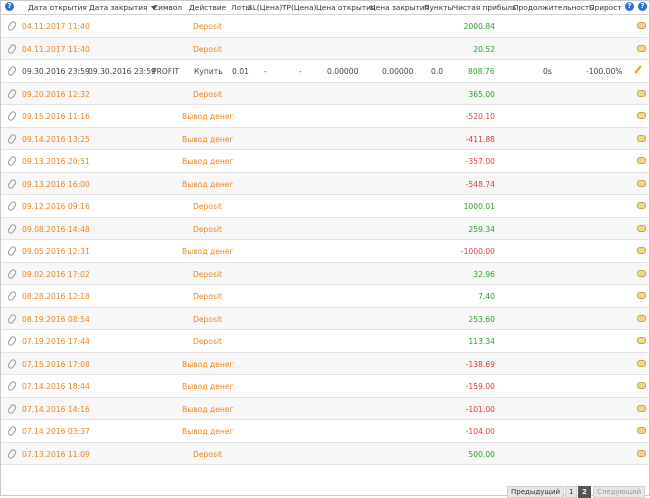  Describe the element at coordinates (325, 273) in the screenshot. I see `table-row: 09.02.2016 17:02 Deposit 32.96` at that location.